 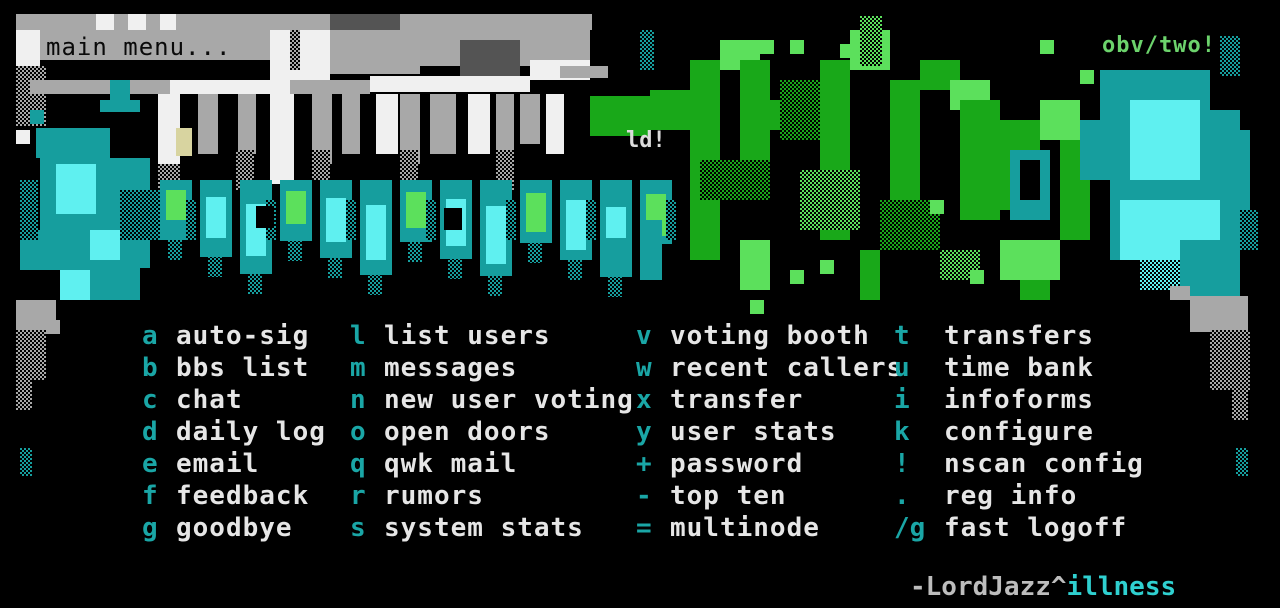 I want to click on menu-label: transfers, so click(x=1019, y=336).